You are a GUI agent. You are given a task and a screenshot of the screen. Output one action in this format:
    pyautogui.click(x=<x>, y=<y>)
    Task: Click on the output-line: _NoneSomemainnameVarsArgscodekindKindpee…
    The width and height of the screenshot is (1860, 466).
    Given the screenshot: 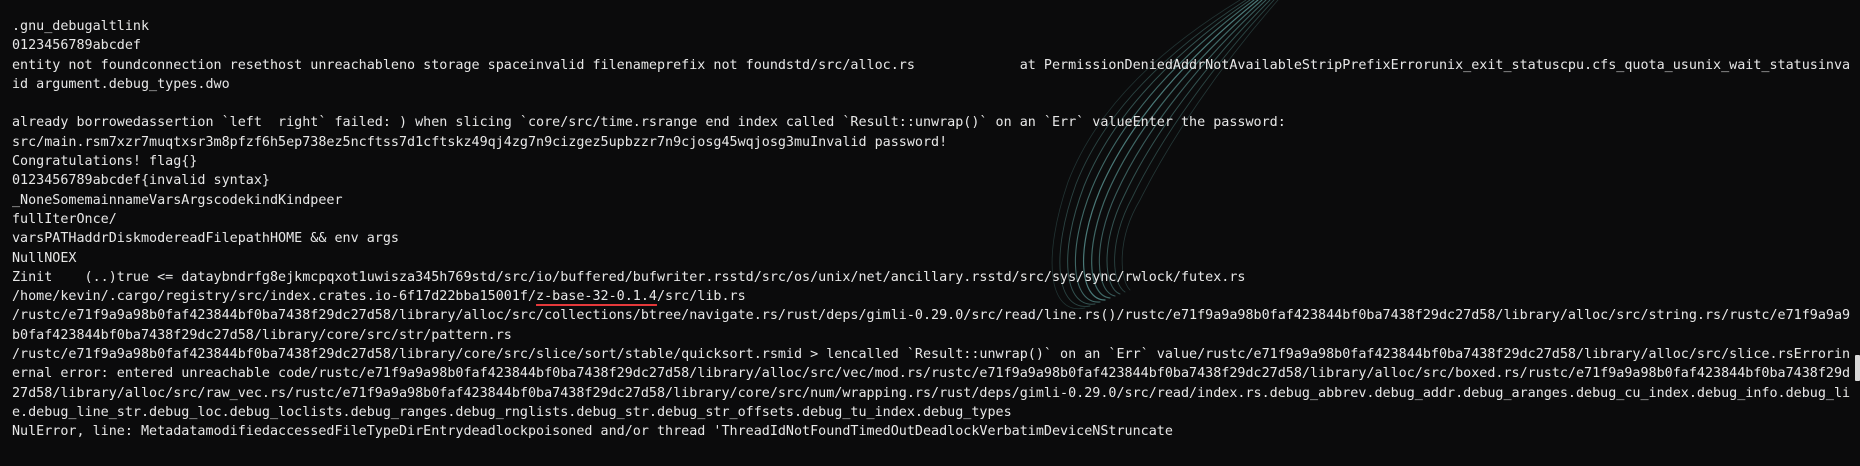 What is the action you would take?
    pyautogui.click(x=177, y=200)
    